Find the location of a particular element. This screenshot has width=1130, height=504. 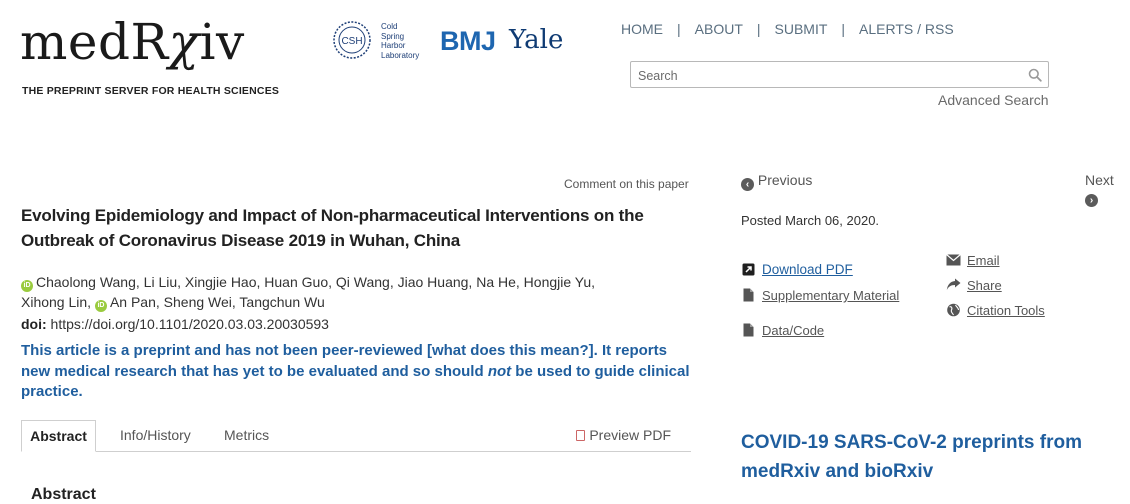

globe-icon is located at coordinates (953, 310).